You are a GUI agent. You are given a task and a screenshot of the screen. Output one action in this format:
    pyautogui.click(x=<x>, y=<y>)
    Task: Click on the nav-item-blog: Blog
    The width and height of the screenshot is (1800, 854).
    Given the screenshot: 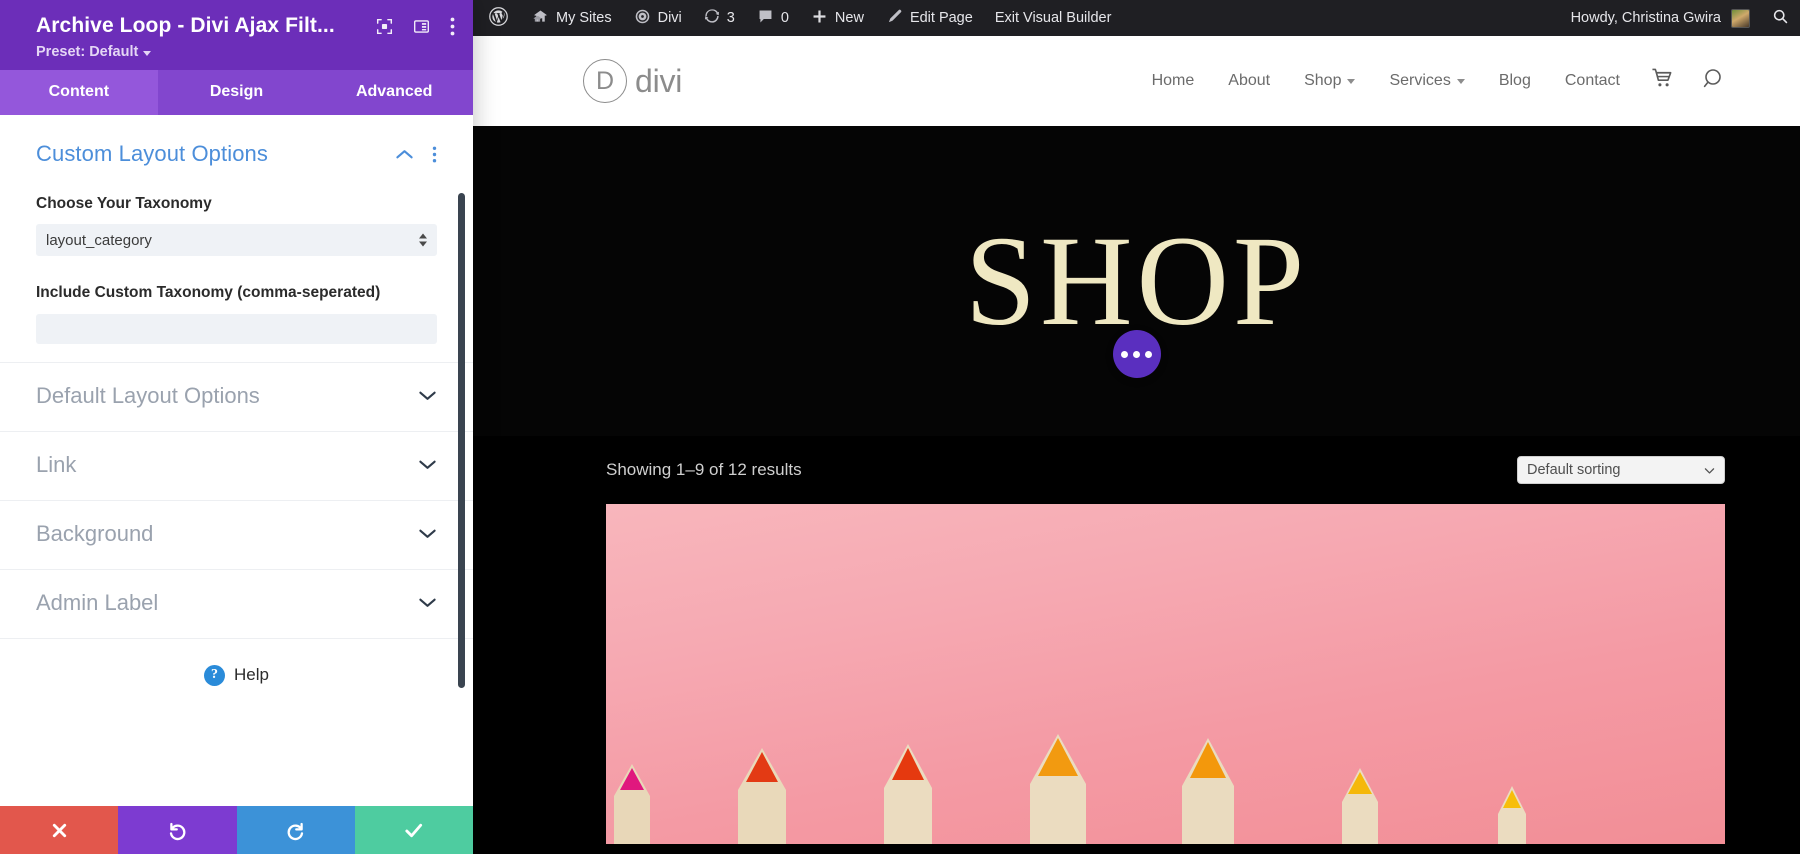 What is the action you would take?
    pyautogui.click(x=1515, y=81)
    